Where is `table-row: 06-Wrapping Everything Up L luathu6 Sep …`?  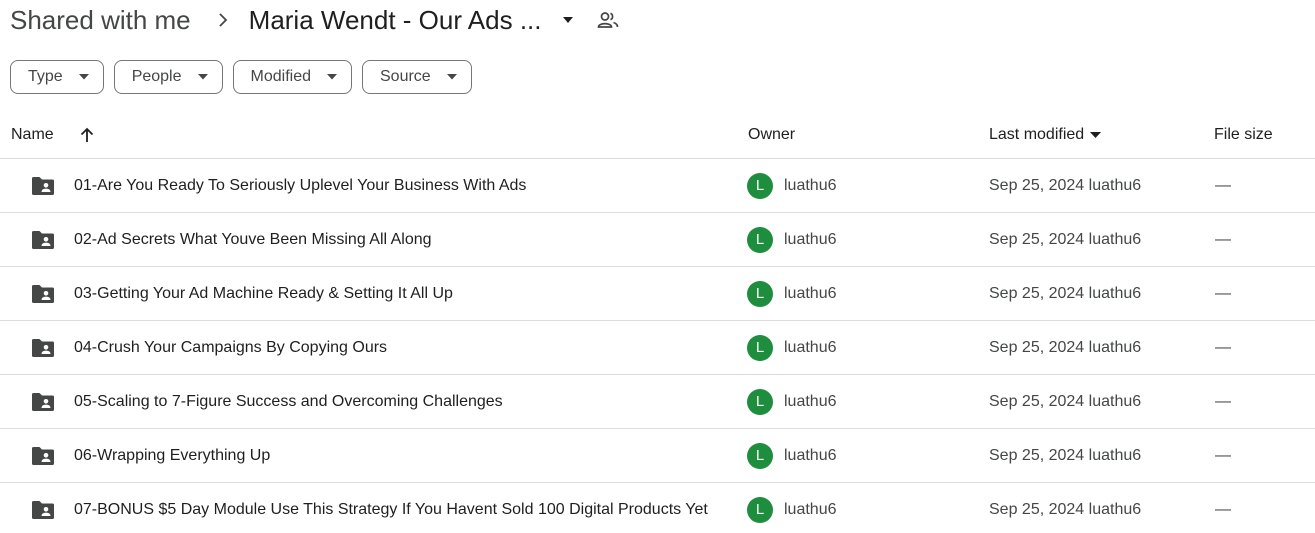
table-row: 06-Wrapping Everything Up L luathu6 Sep … is located at coordinates (657, 456).